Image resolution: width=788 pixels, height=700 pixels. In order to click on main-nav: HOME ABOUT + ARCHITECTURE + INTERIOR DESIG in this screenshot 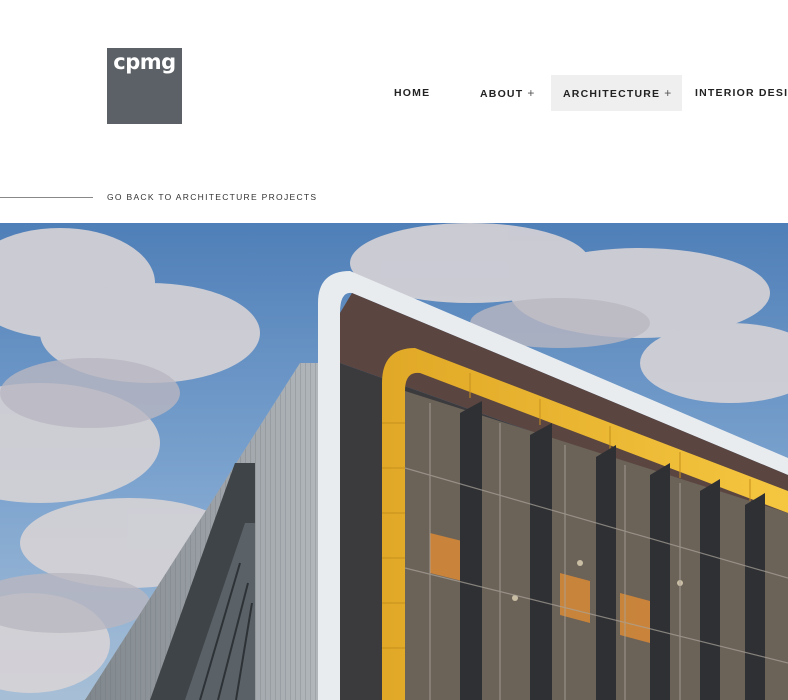, I will do `click(394, 93)`.